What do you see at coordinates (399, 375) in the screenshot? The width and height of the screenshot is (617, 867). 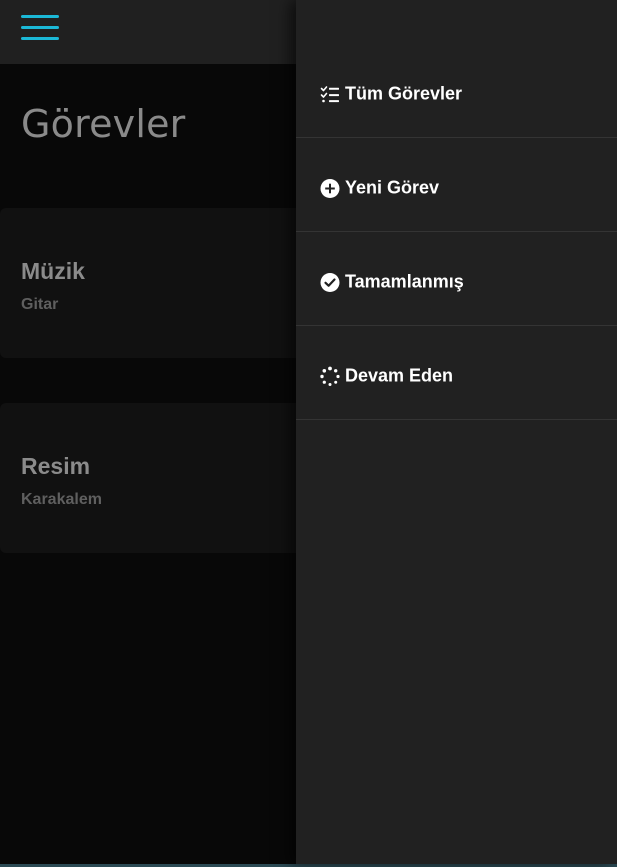 I see `menu-item-label: Devam Eden` at bounding box center [399, 375].